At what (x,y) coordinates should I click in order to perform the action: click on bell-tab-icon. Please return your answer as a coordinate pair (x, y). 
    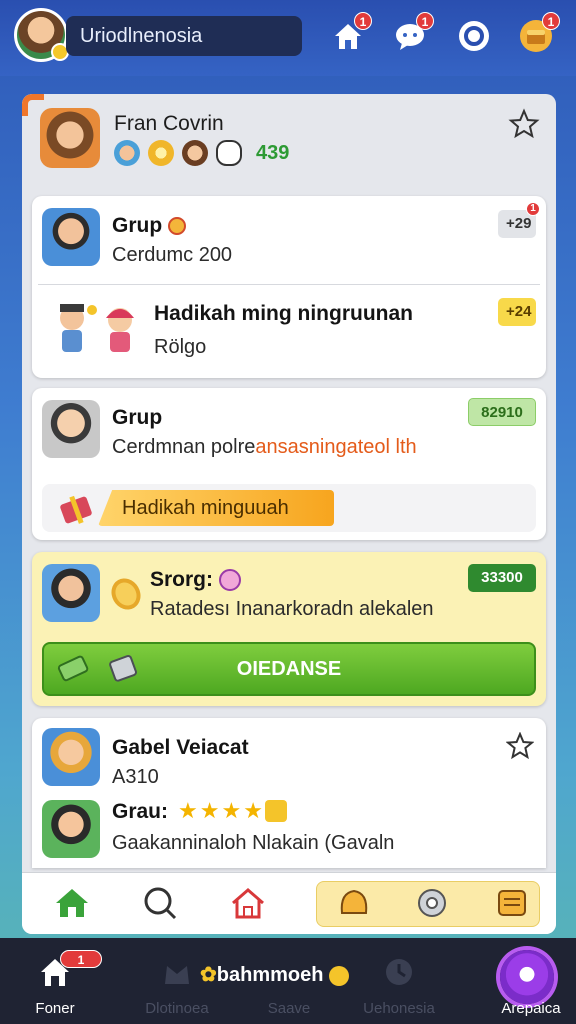
    Looking at the image, I should click on (354, 903).